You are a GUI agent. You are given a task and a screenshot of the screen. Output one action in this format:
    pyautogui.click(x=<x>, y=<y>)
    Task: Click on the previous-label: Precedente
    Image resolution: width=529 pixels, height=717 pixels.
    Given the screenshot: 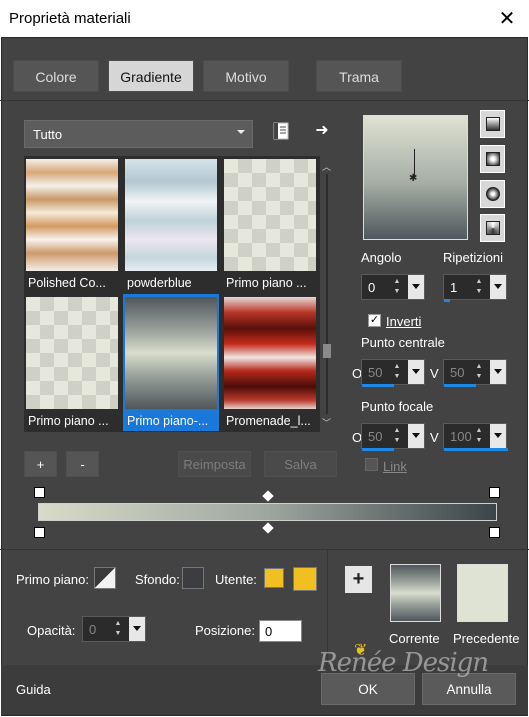 What is the action you would take?
    pyautogui.click(x=486, y=638)
    